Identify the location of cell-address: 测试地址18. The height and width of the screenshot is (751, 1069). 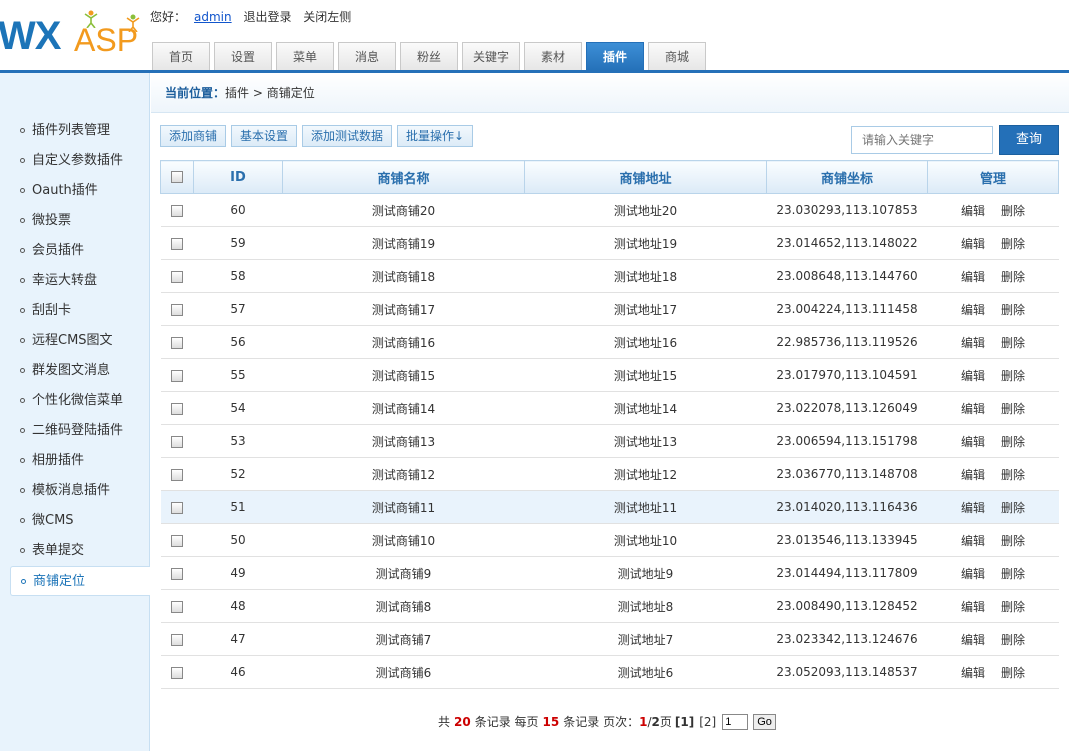
(645, 276).